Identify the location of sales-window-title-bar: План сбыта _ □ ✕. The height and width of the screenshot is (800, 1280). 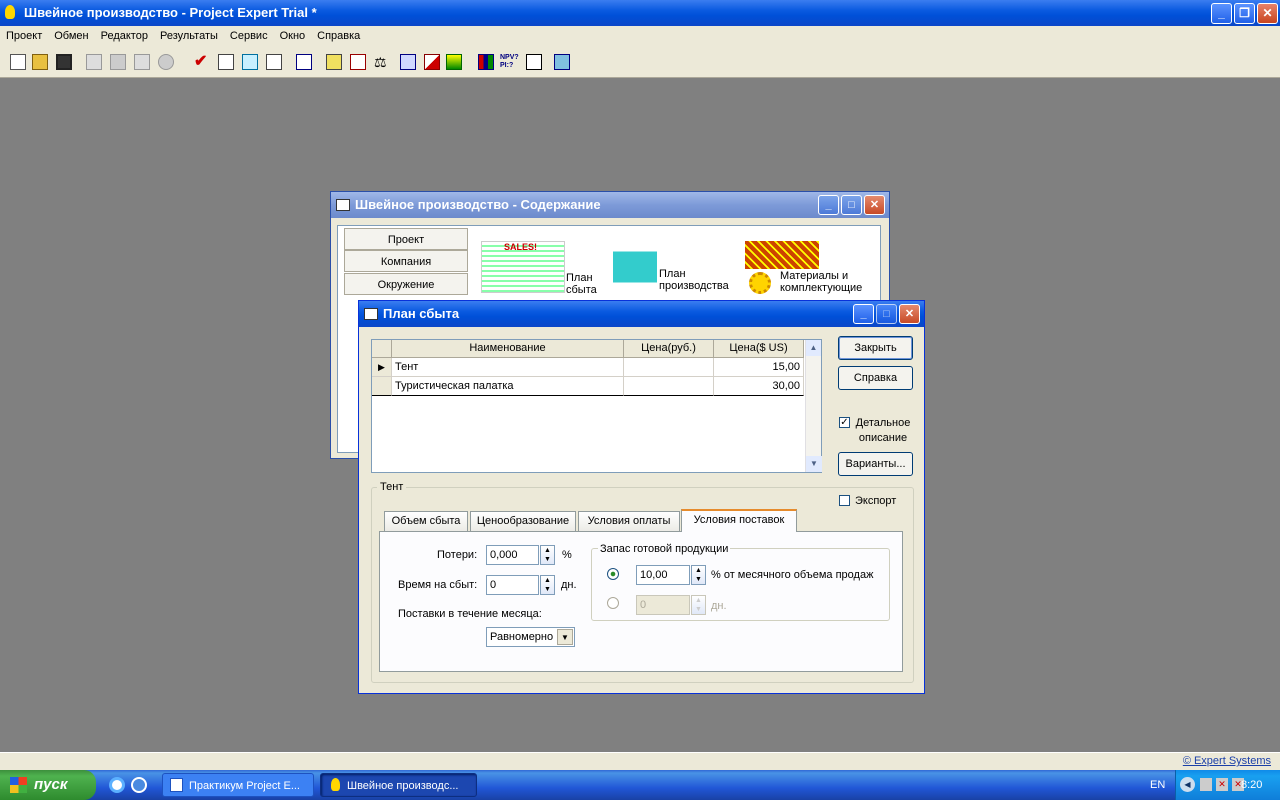
(641, 314).